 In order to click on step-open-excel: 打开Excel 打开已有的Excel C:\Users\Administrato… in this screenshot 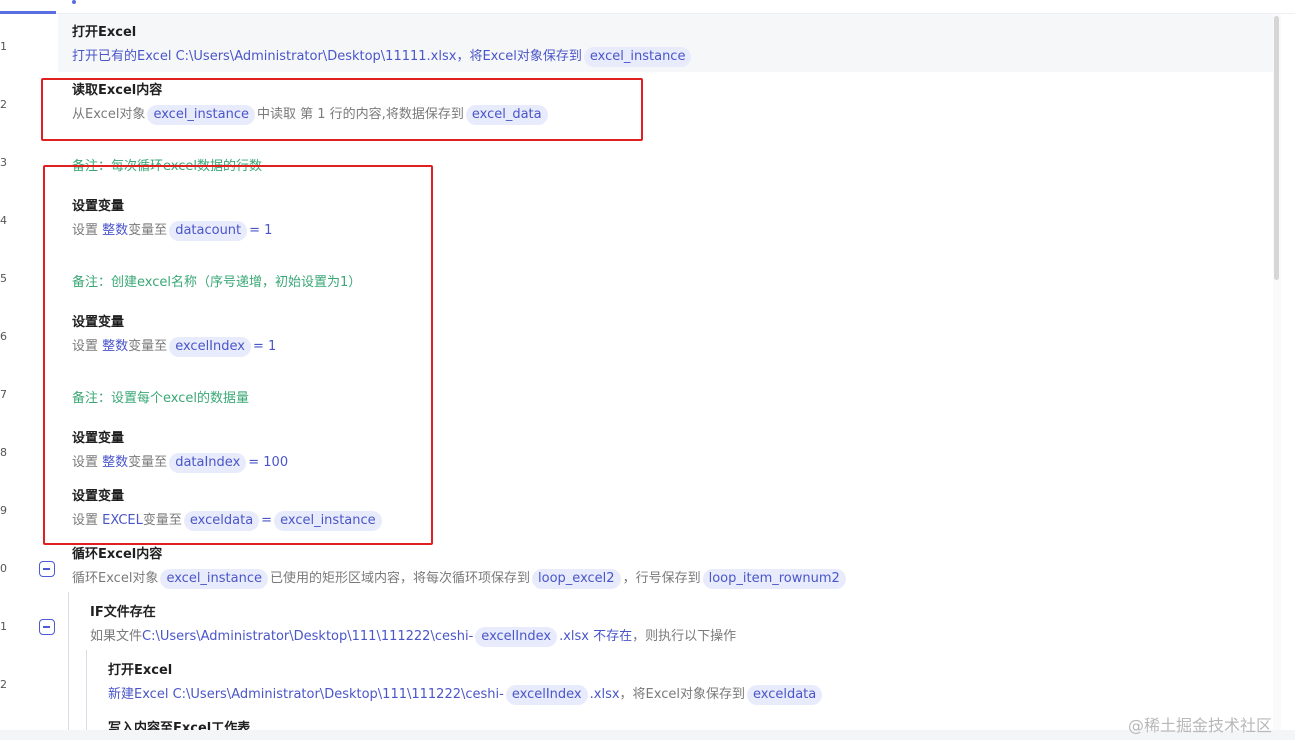, I will do `click(382, 45)`.